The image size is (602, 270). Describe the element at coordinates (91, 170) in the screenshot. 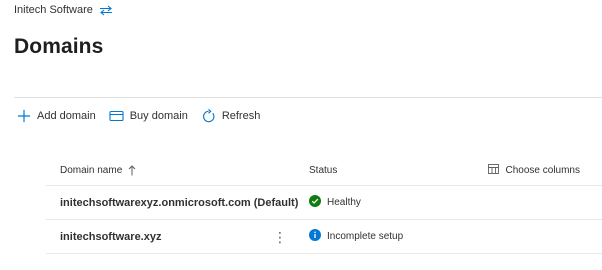

I see `column-header-label: Domain name` at that location.